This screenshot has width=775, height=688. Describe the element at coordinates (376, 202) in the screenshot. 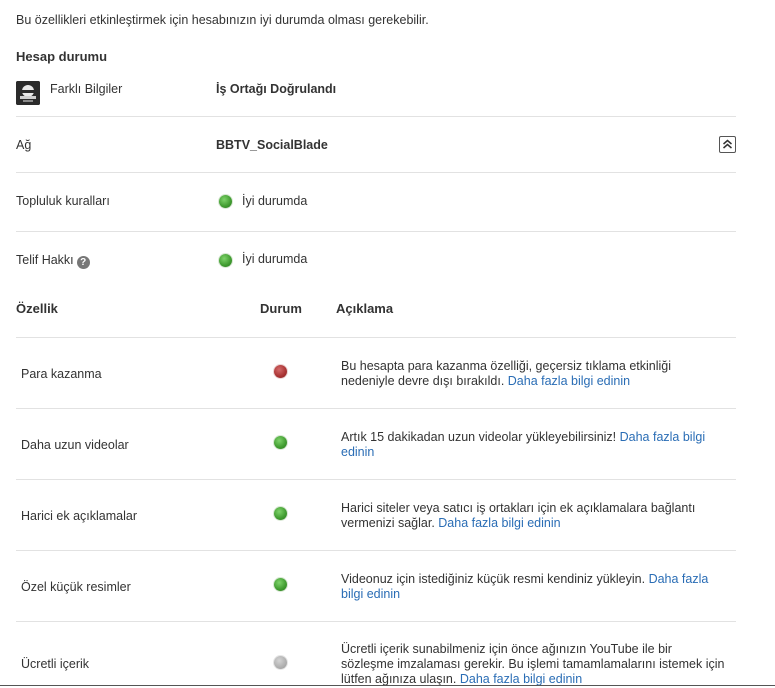

I see `account-row-community: Topluluk kuralları İyi durumda` at that location.